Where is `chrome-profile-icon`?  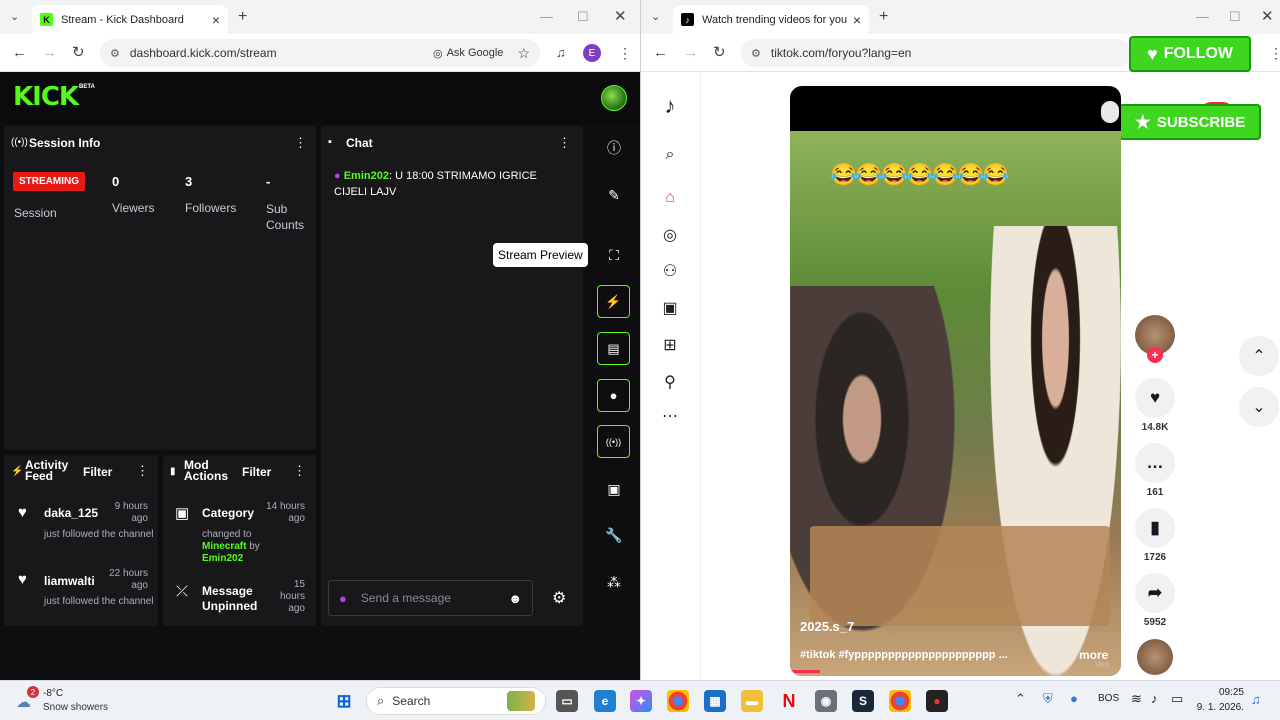 chrome-profile-icon is located at coordinates (900, 701).